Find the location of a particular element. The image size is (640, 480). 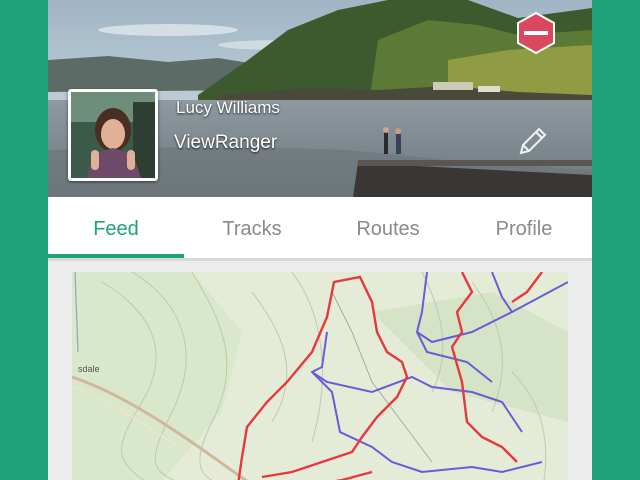

tab-label: Routes is located at coordinates (388, 228).